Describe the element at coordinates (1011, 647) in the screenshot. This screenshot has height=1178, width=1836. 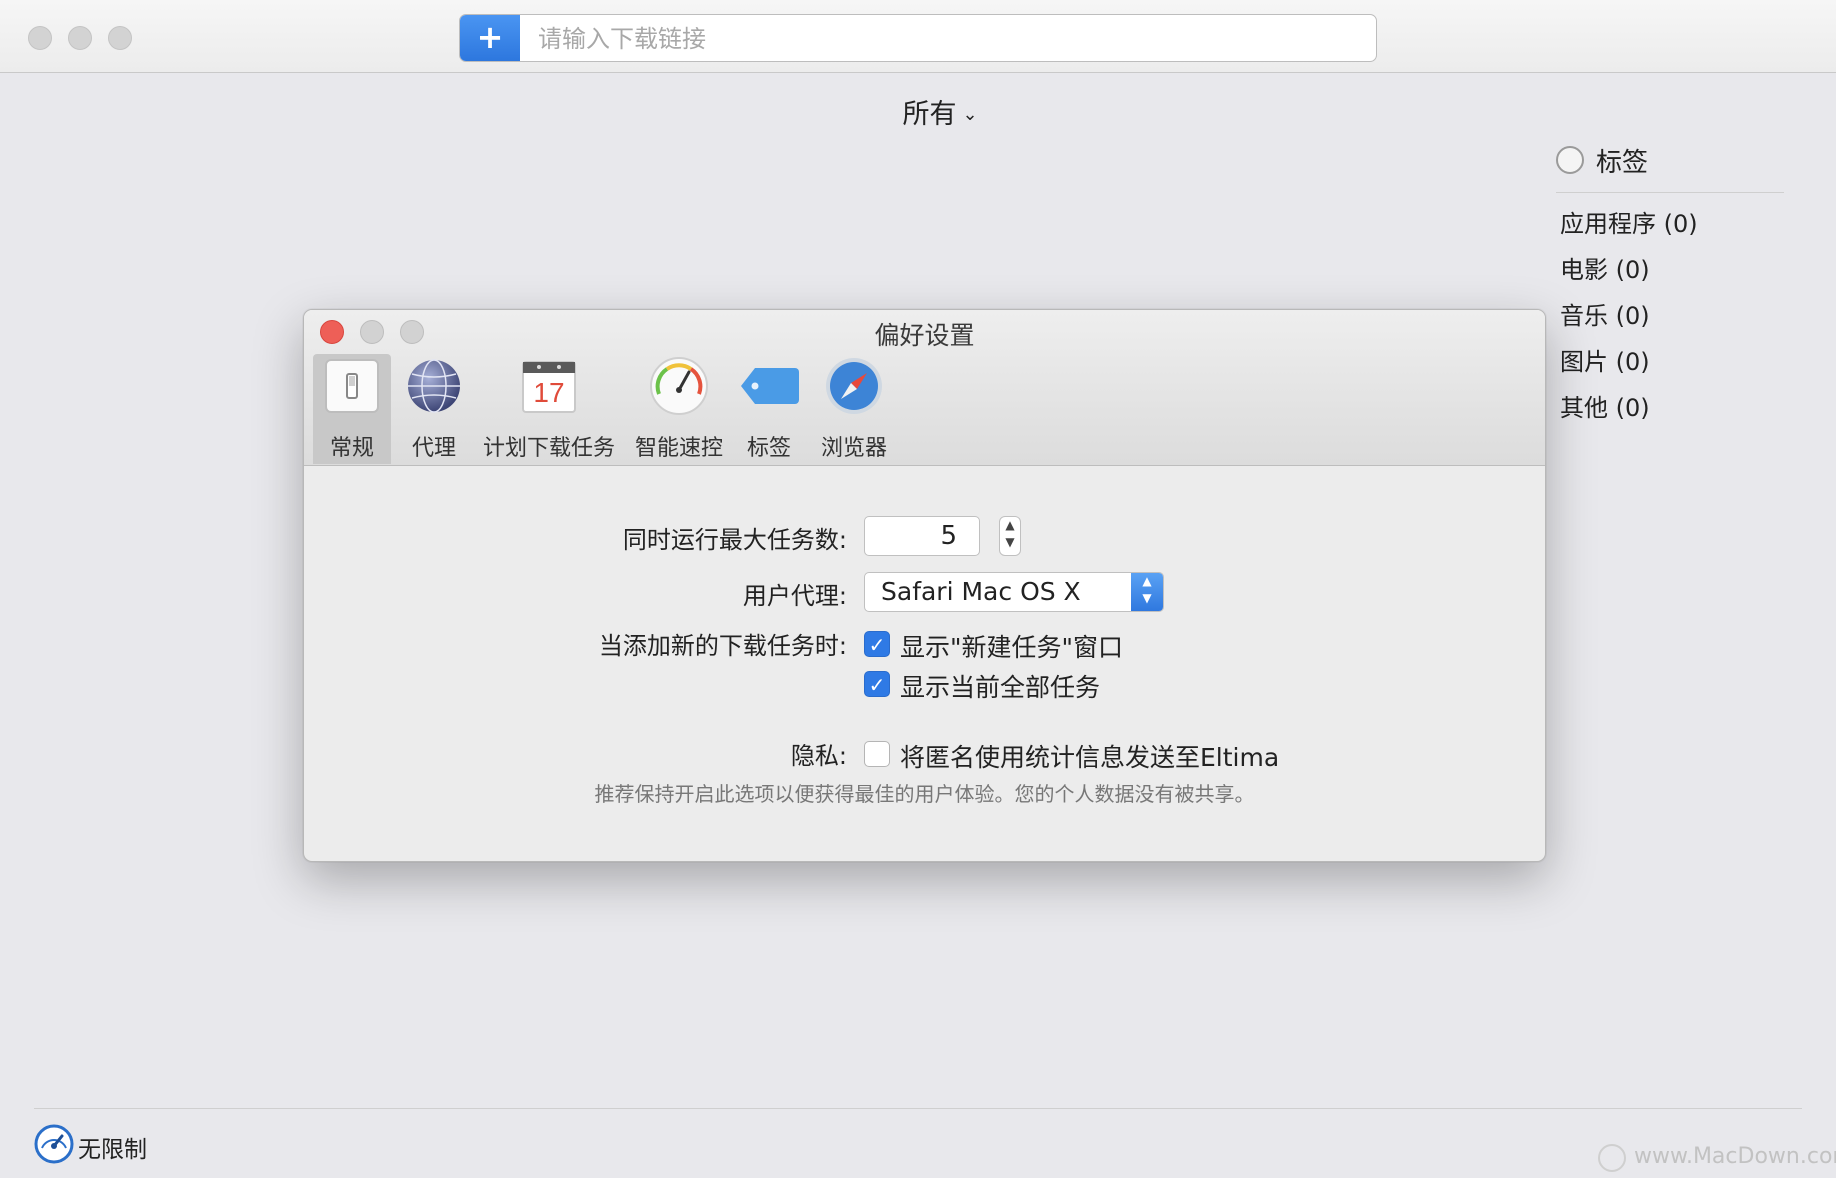
I see `show-new-task-window-label: 显示"新建任务"窗口` at that location.